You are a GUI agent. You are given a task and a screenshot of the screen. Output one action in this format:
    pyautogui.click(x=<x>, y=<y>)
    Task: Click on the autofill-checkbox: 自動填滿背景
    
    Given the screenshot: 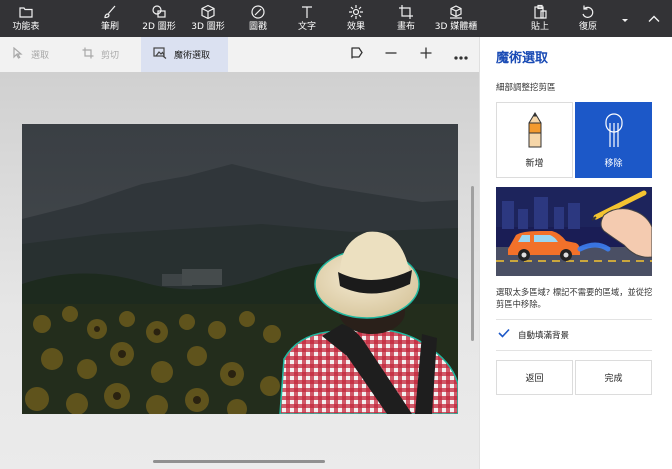 What is the action you would take?
    pyautogui.click(x=533, y=334)
    